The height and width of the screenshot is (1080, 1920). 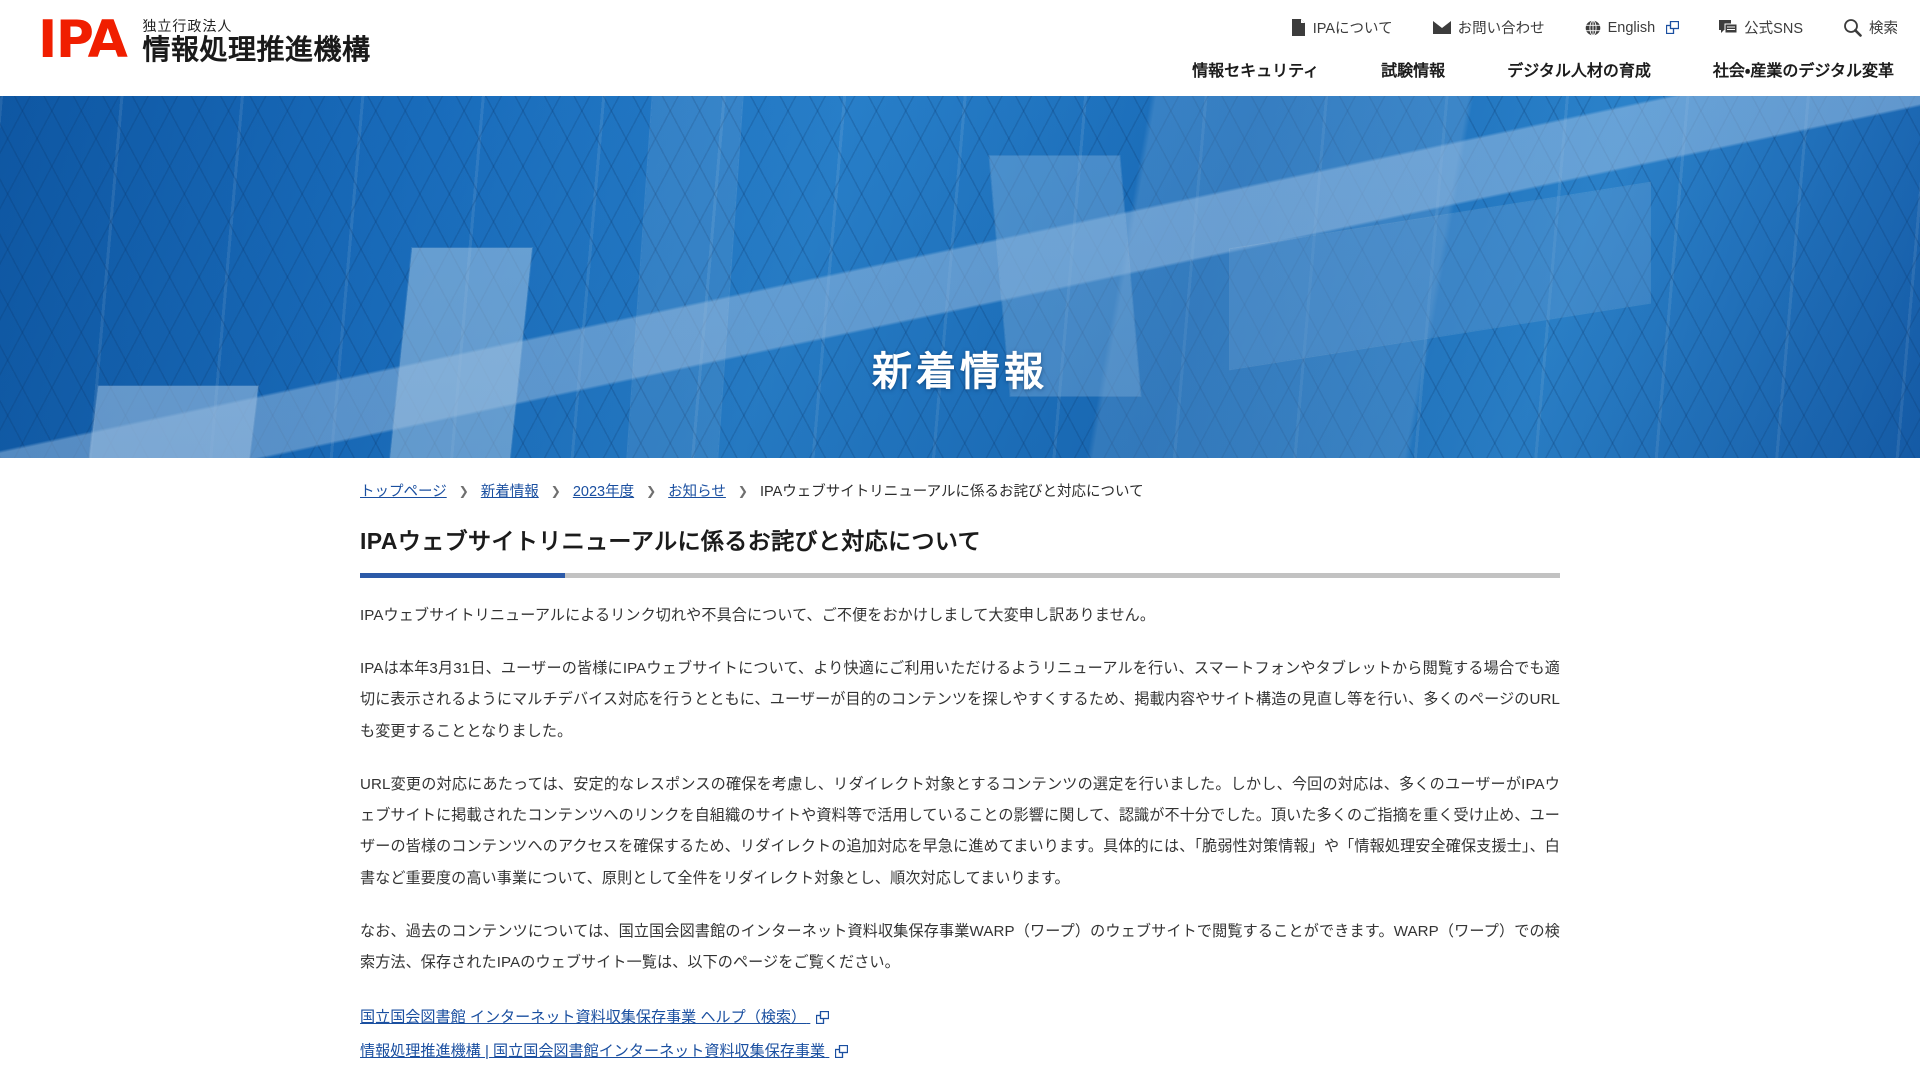 I want to click on search-icon, so click(x=1852, y=27).